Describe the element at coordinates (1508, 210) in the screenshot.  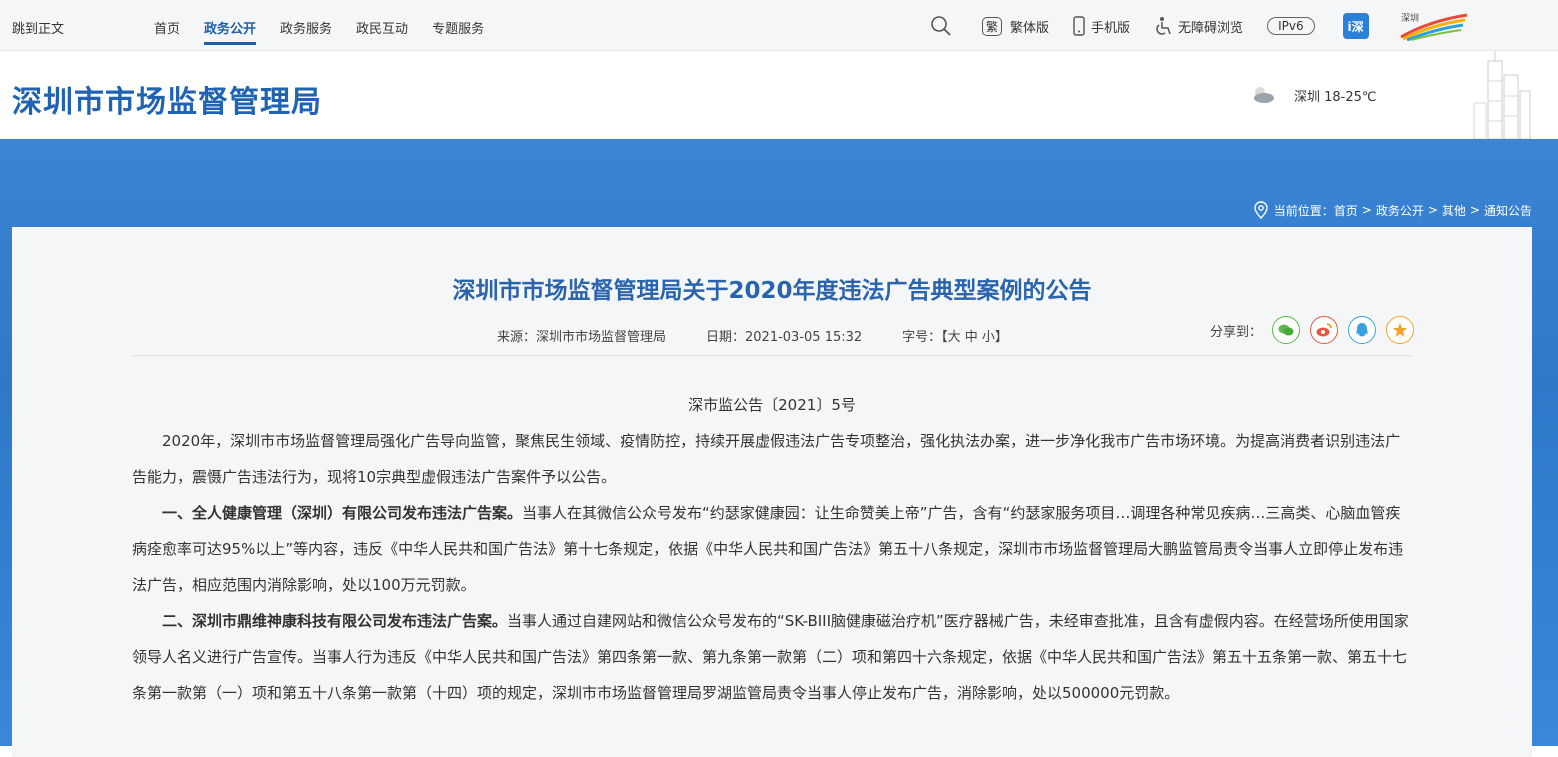
I see `breadcrumb-notices: 通知公告` at that location.